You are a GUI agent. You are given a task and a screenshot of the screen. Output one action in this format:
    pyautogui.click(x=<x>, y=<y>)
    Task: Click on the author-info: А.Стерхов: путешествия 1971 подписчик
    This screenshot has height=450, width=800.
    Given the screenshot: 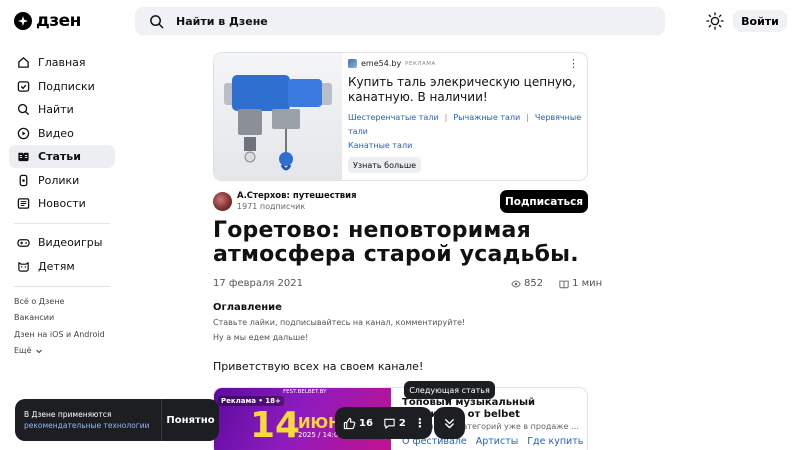 What is the action you would take?
    pyautogui.click(x=297, y=201)
    